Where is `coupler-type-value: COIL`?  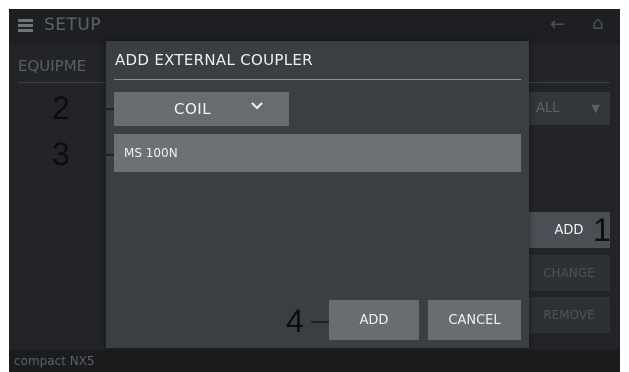
coupler-type-value: COIL is located at coordinates (193, 109).